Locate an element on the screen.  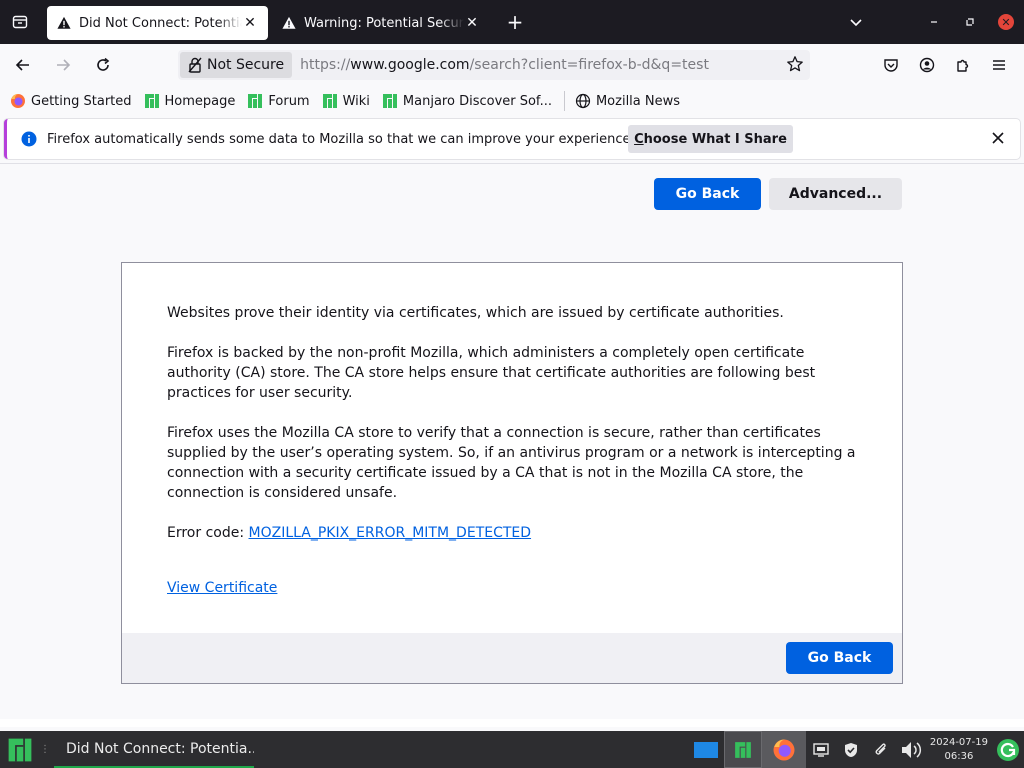
bookmark-mozilla-news: Mozilla News is located at coordinates (627, 101).